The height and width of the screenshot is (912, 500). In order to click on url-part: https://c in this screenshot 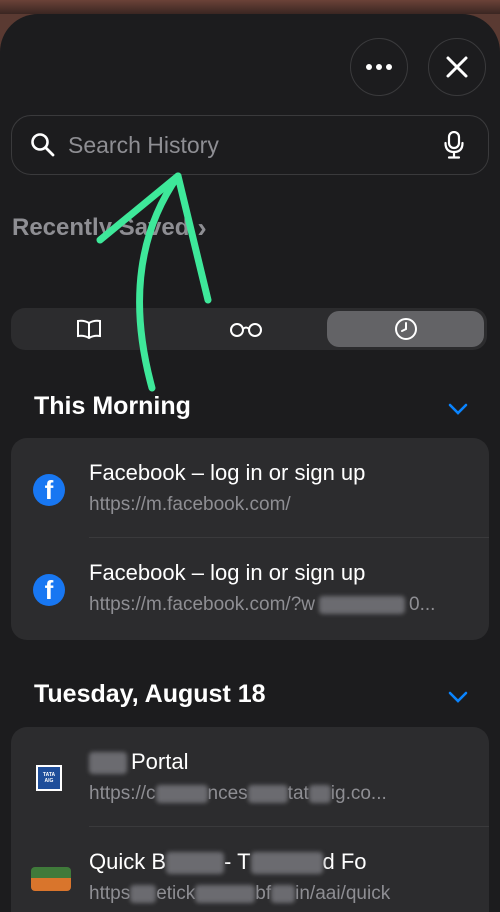, I will do `click(122, 793)`.